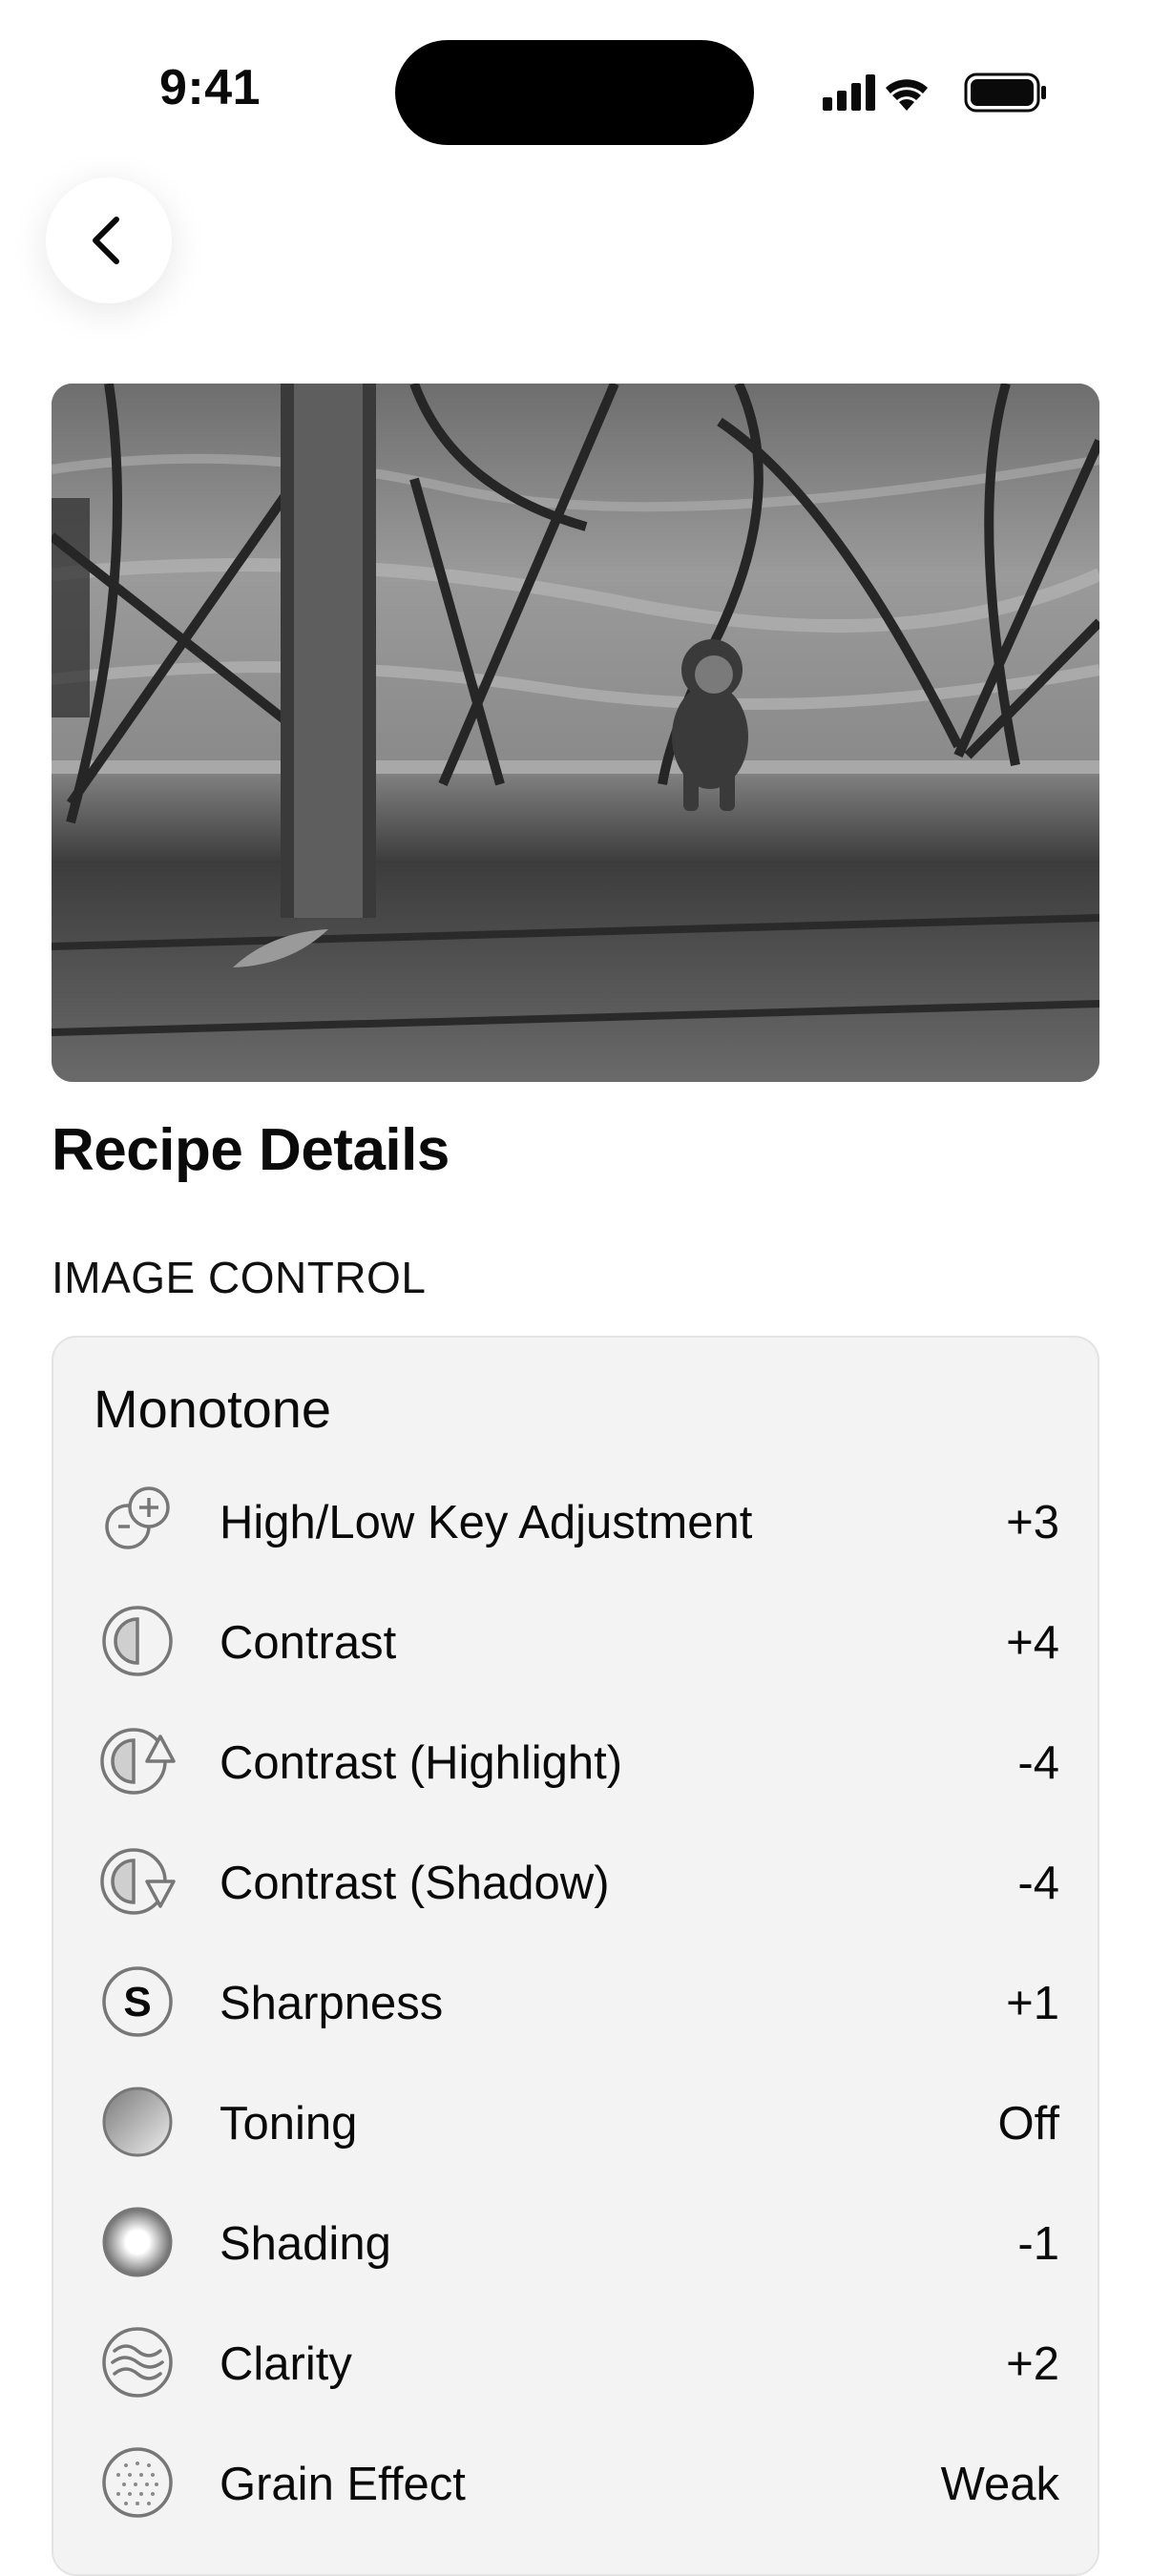  I want to click on clarity-icon, so click(137, 2362).